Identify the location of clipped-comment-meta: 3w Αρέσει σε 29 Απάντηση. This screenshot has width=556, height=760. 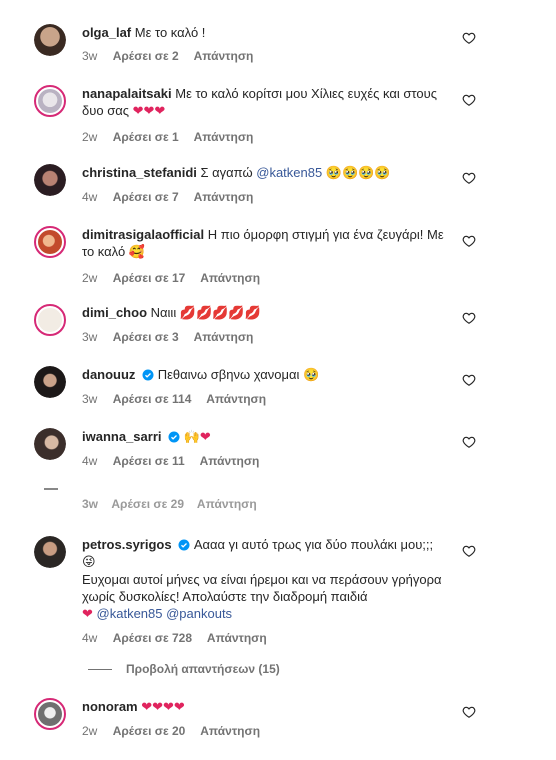
(169, 504).